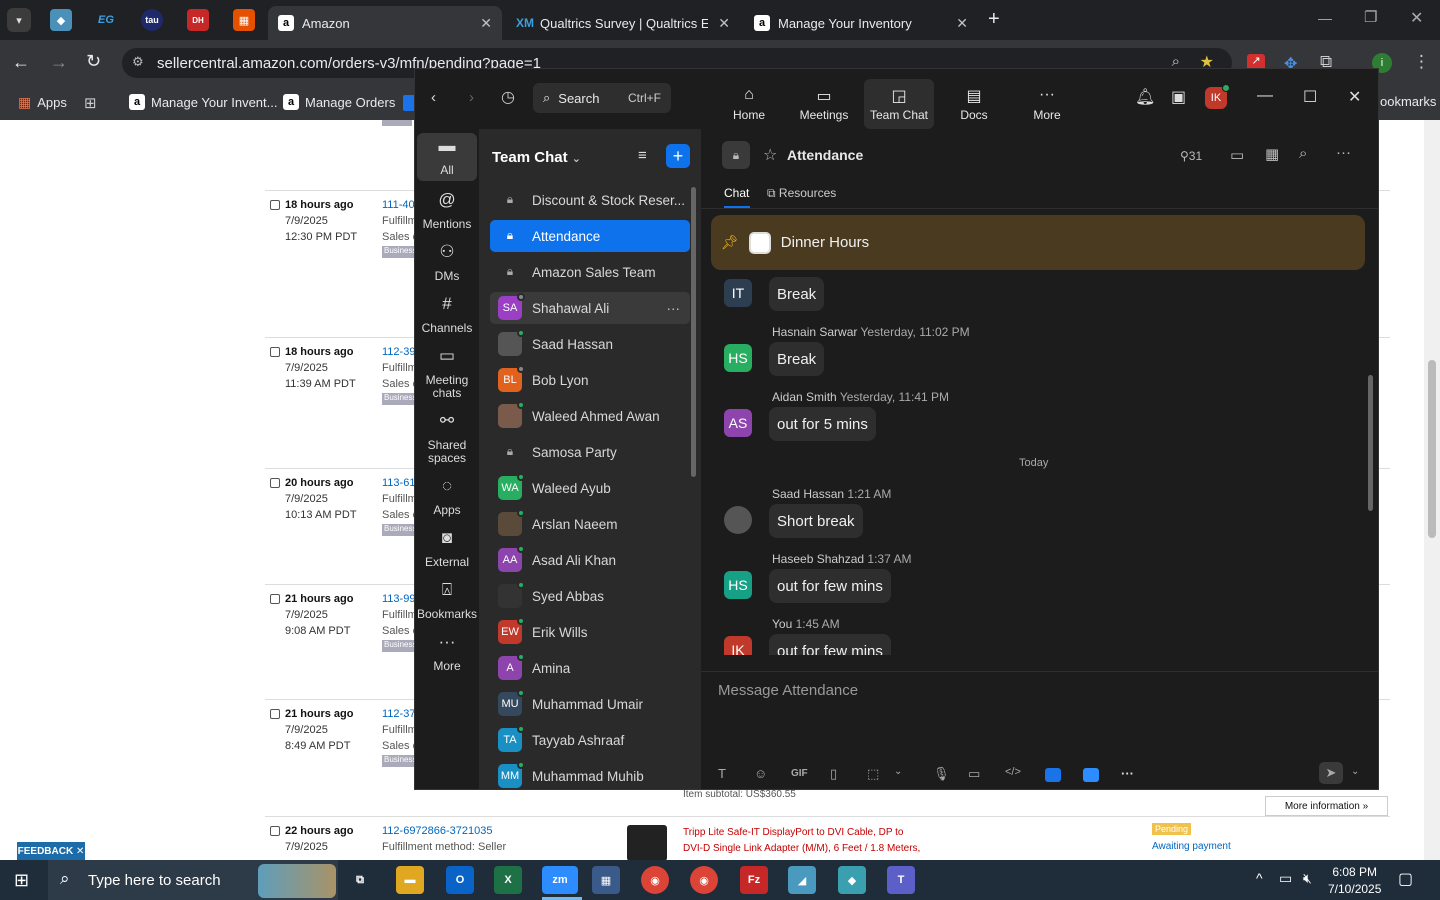 Image resolution: width=1440 pixels, height=900 pixels. Describe the element at coordinates (590, 524) in the screenshot. I see `chat-item: Arslan Naeem` at that location.